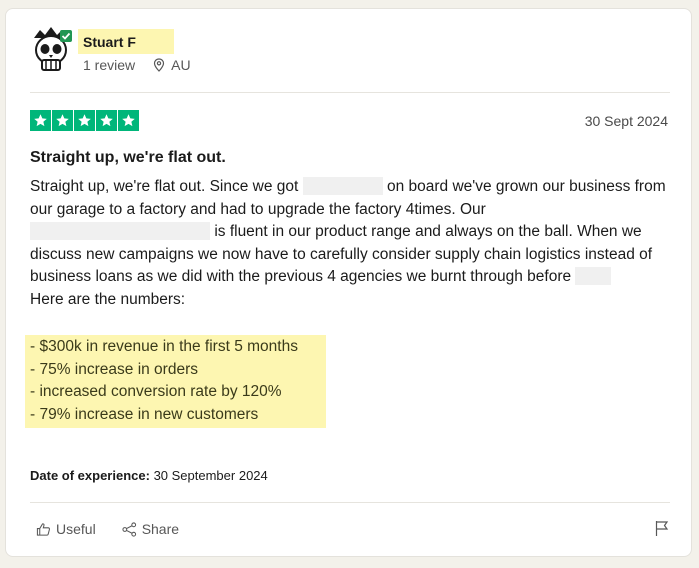  I want to click on experience-date: 30 September 2024, so click(210, 475).